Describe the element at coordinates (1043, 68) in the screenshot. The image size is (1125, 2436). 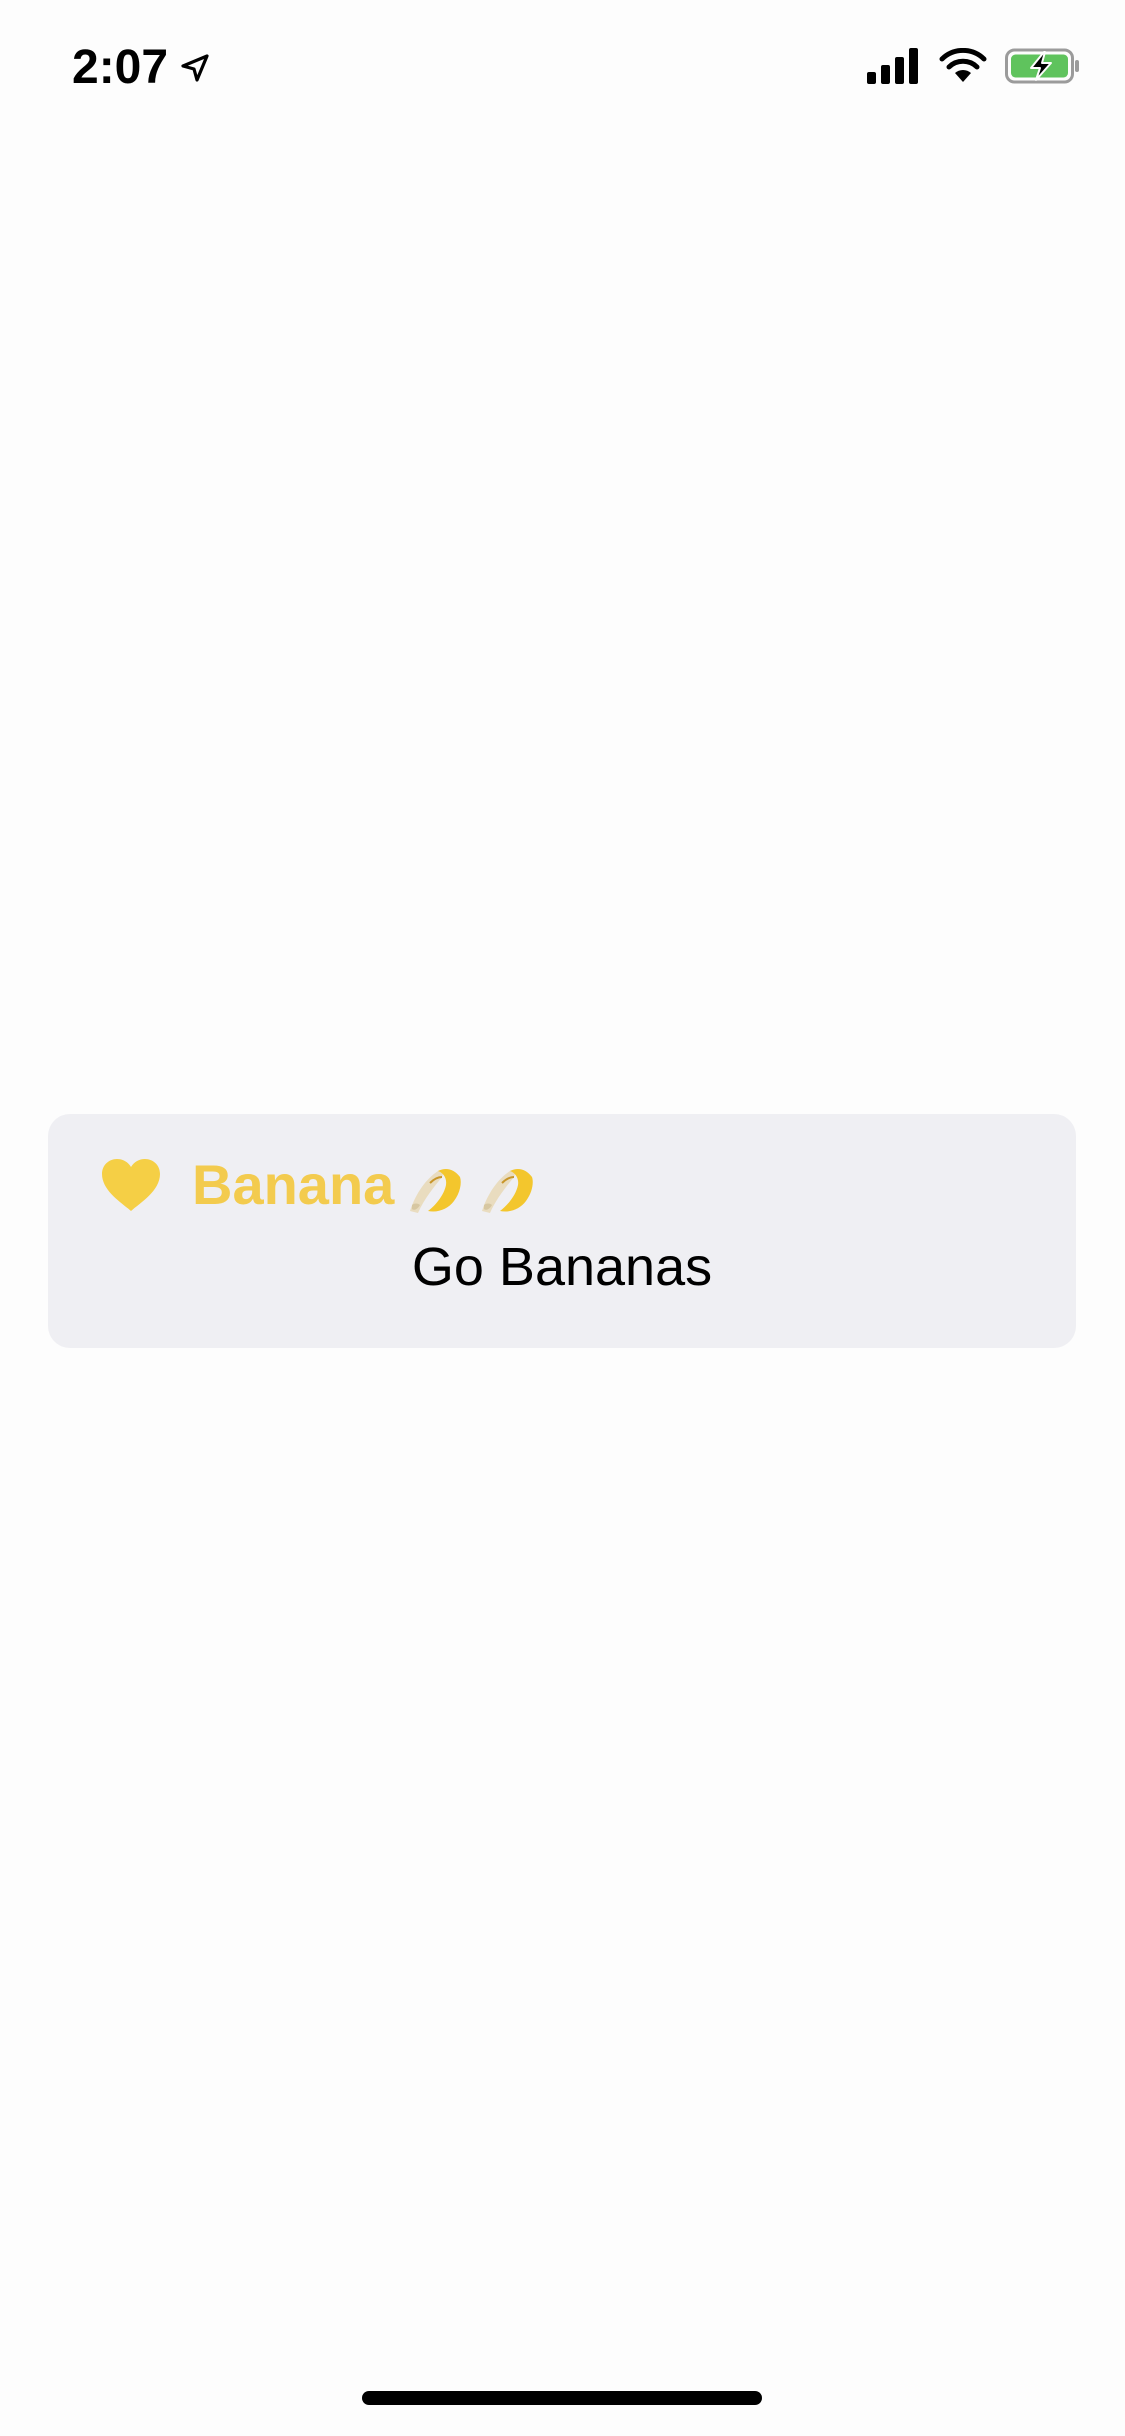
I see `battery-charging-icon` at that location.